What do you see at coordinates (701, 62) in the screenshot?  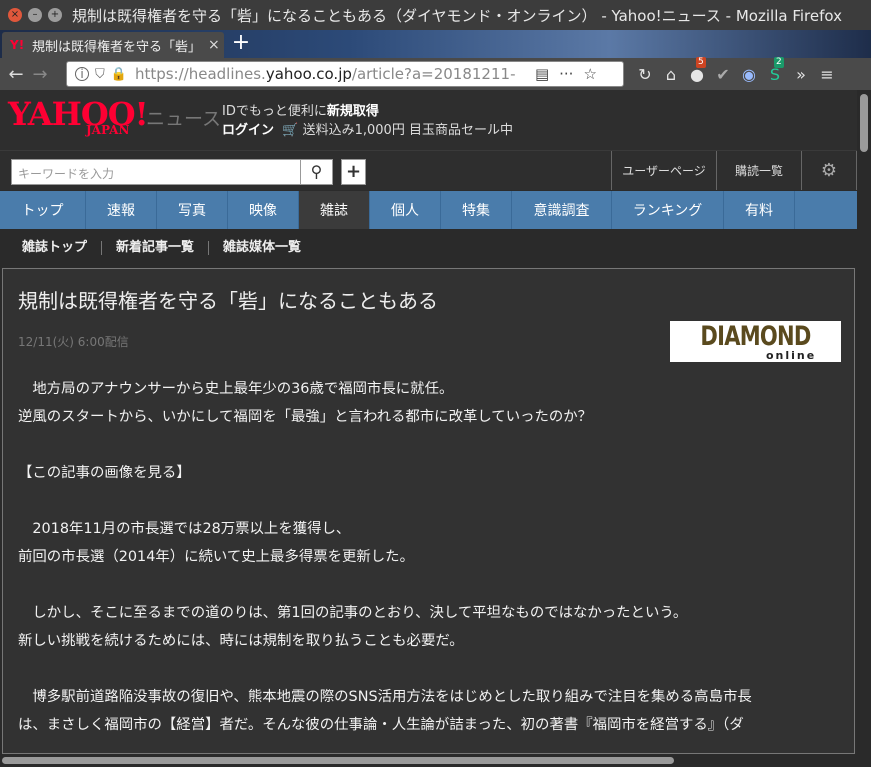 I see `extension-badge: 5` at bounding box center [701, 62].